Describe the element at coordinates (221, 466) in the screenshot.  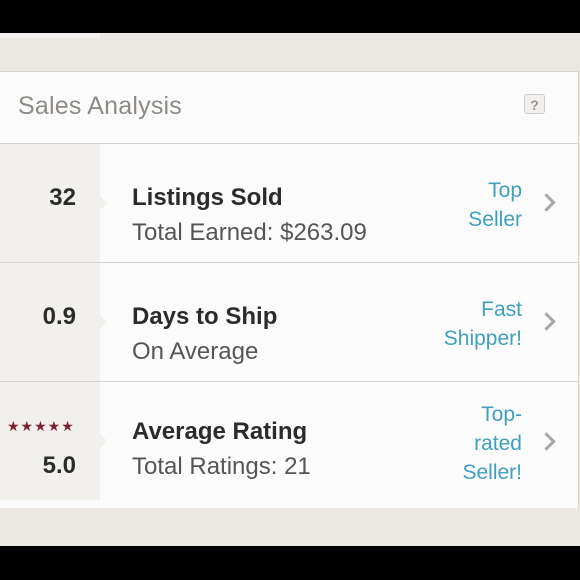
I see `row-subtitle: Total Ratings: 21` at that location.